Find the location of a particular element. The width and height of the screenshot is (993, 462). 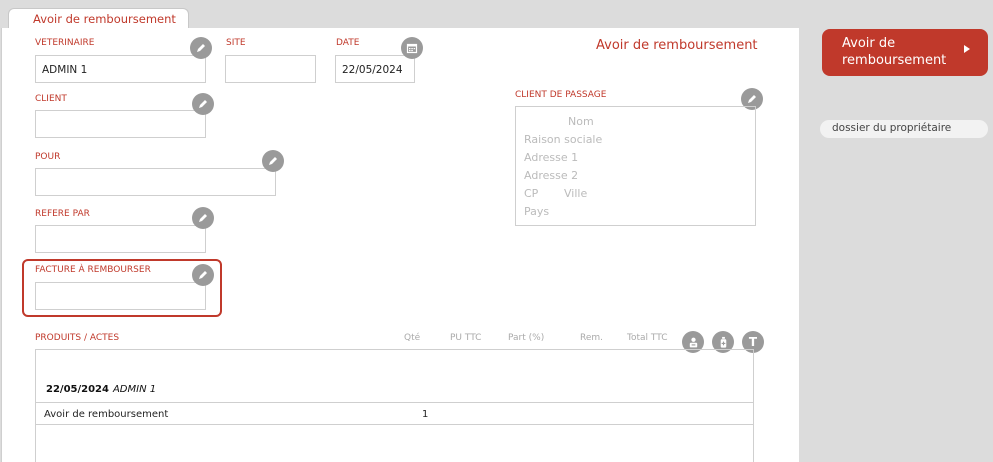

group-date: 22/05/2024 is located at coordinates (77, 389).